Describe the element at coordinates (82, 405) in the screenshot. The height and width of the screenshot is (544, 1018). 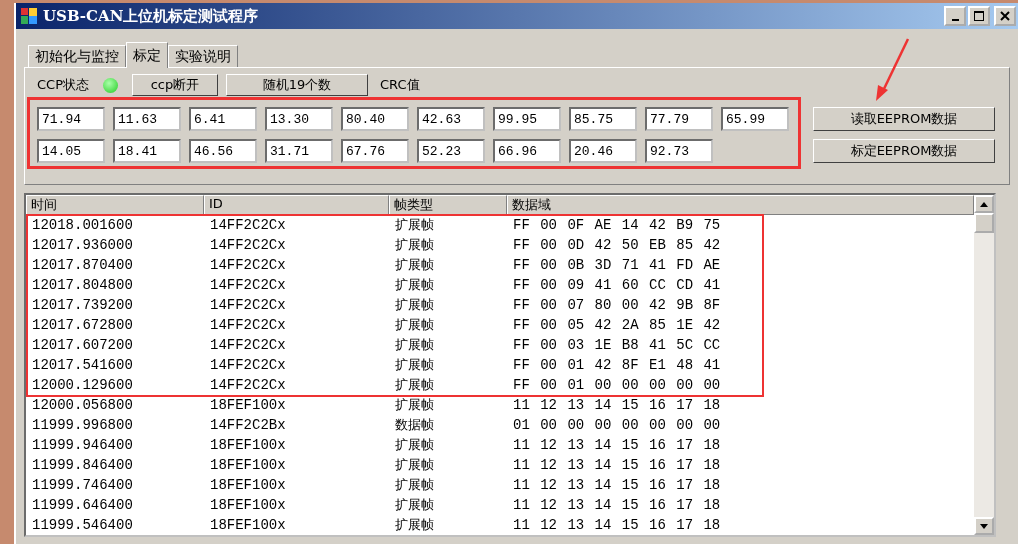
I see `table-cell-text: 12000.056800` at that location.